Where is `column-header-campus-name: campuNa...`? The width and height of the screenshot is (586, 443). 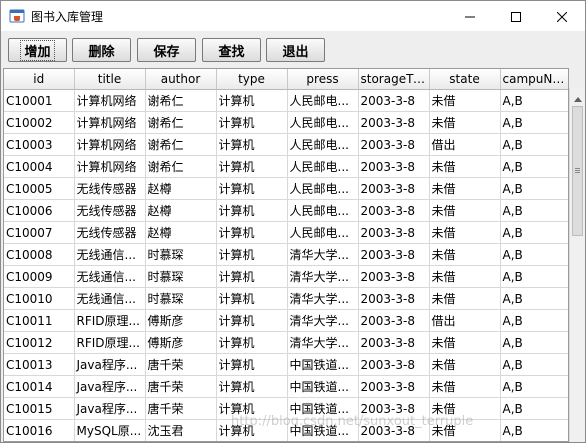
column-header-campus-name: campuNa... is located at coordinates (534, 79).